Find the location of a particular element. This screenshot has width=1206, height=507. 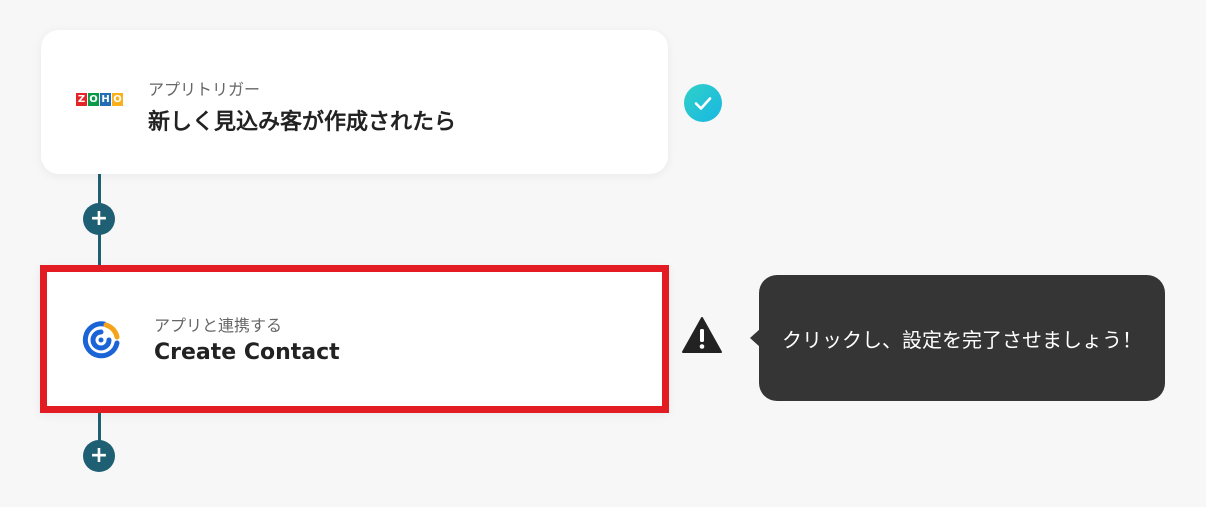

warning-icon is located at coordinates (702, 335).